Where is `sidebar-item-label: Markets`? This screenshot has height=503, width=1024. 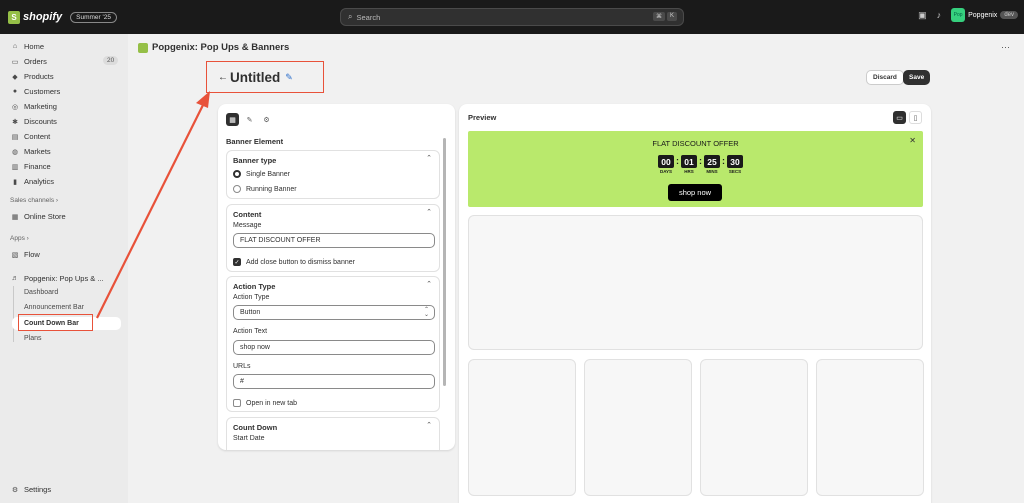
sidebar-item-label: Markets is located at coordinates (37, 151).